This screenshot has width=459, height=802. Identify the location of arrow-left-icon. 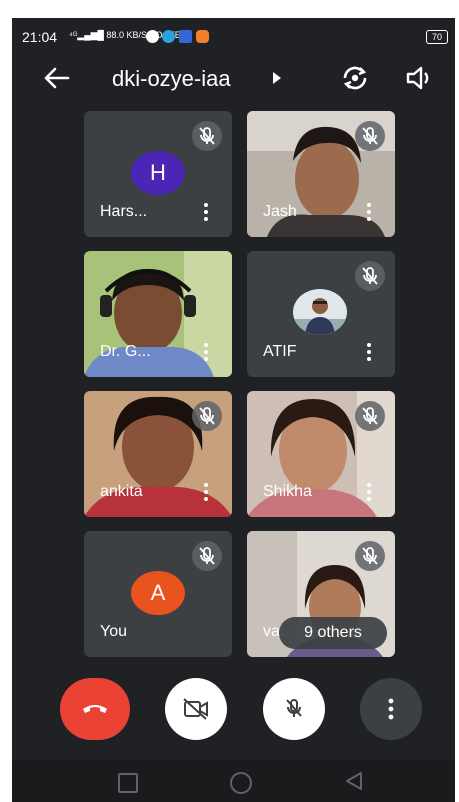
(57, 78).